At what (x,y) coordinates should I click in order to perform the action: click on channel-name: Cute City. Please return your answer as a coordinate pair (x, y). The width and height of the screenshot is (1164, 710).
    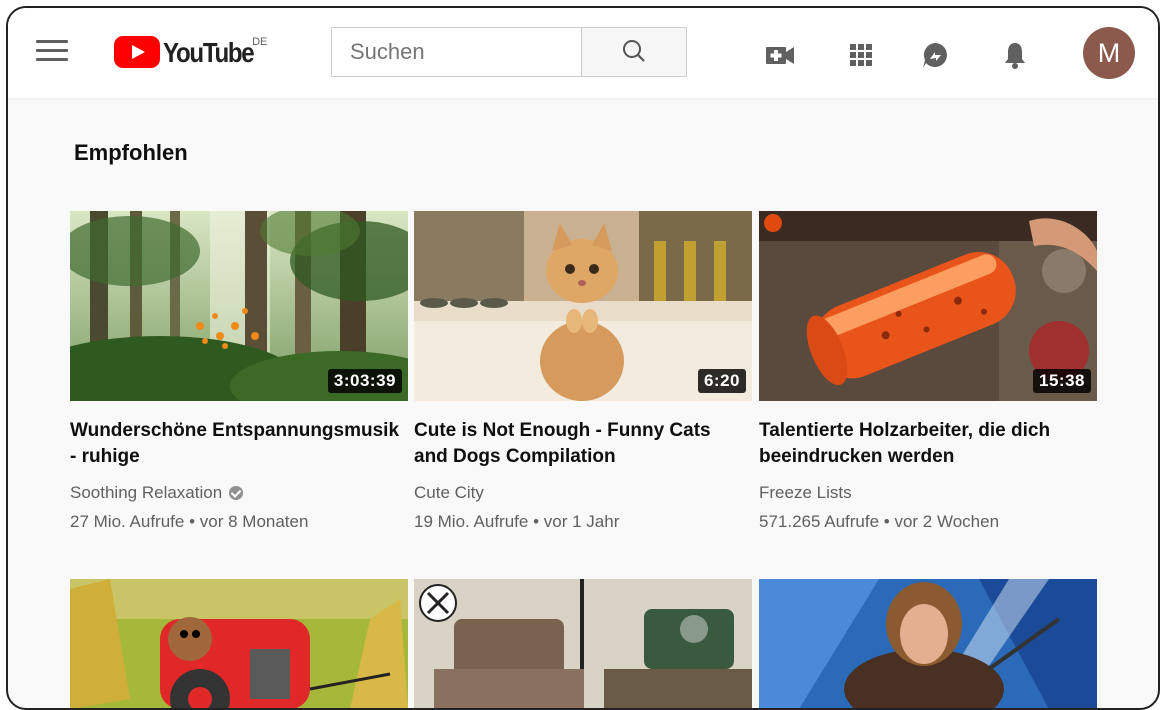
    Looking at the image, I should click on (583, 493).